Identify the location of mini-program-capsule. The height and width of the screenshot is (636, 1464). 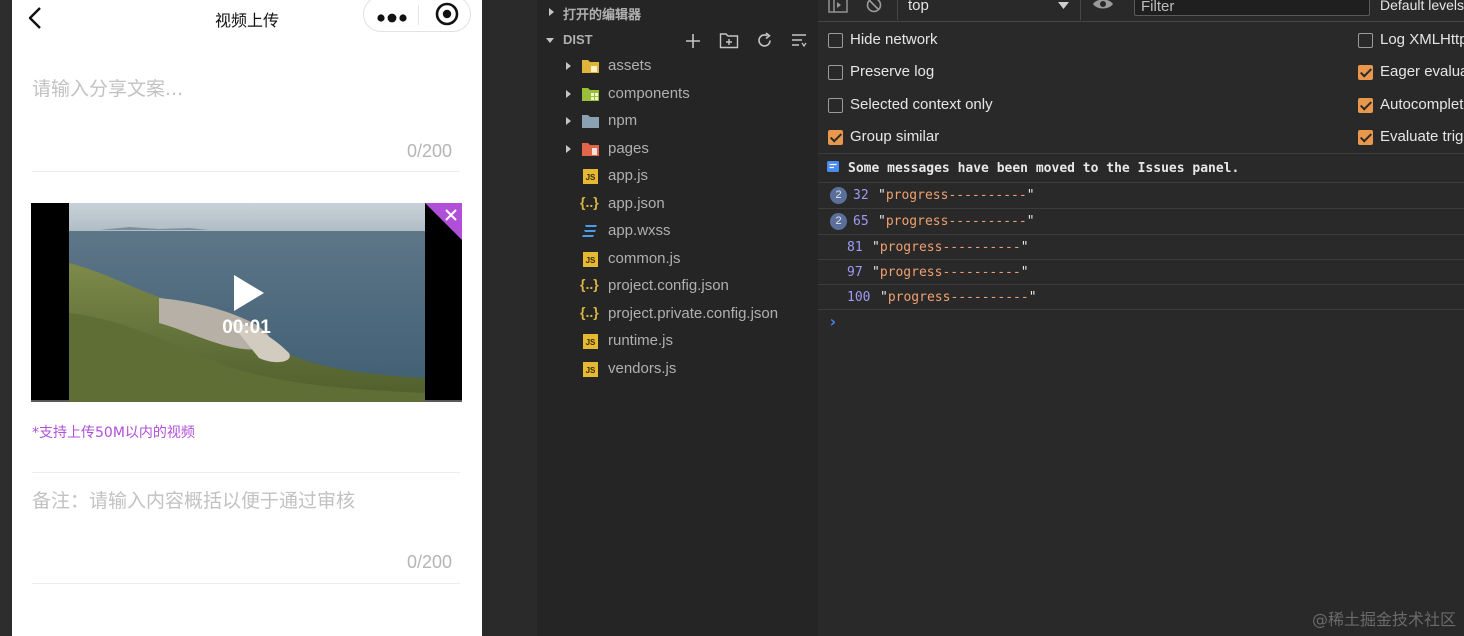
(417, 16).